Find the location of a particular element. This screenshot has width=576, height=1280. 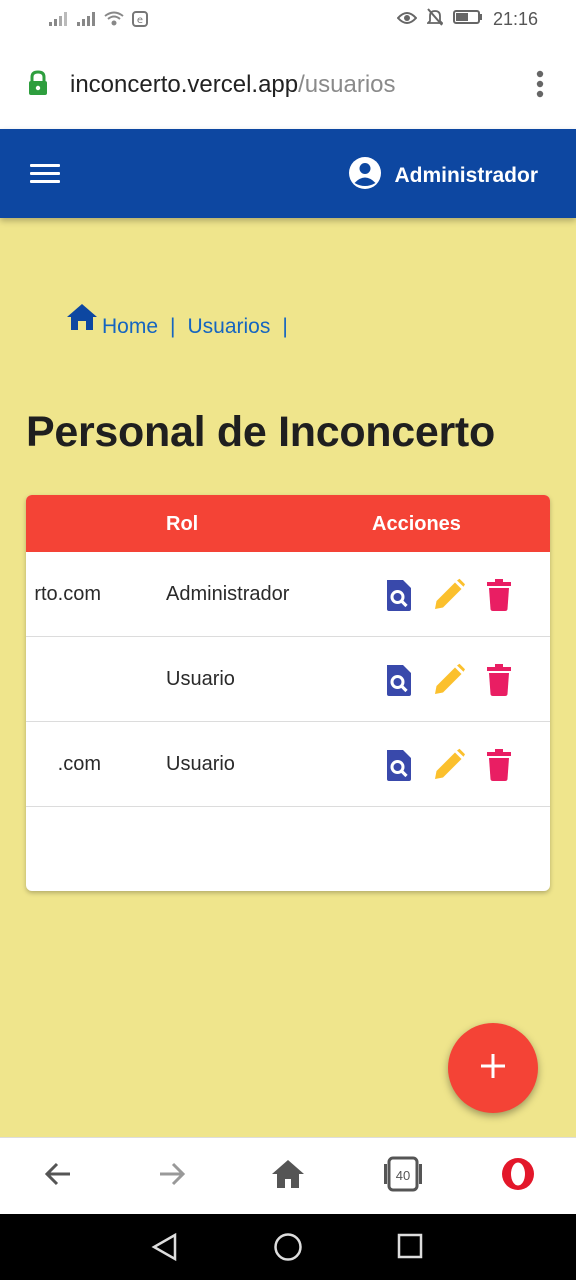

add-user-button is located at coordinates (493, 1068).